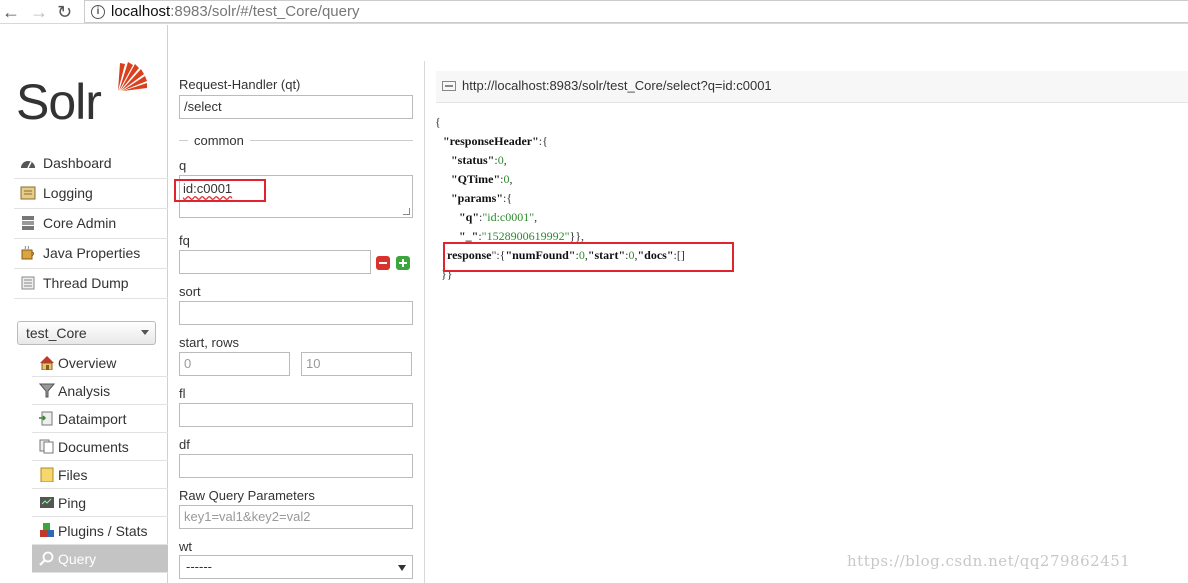 This screenshot has width=1188, height=583. I want to click on solr-logo: Solr, so click(82, 94).